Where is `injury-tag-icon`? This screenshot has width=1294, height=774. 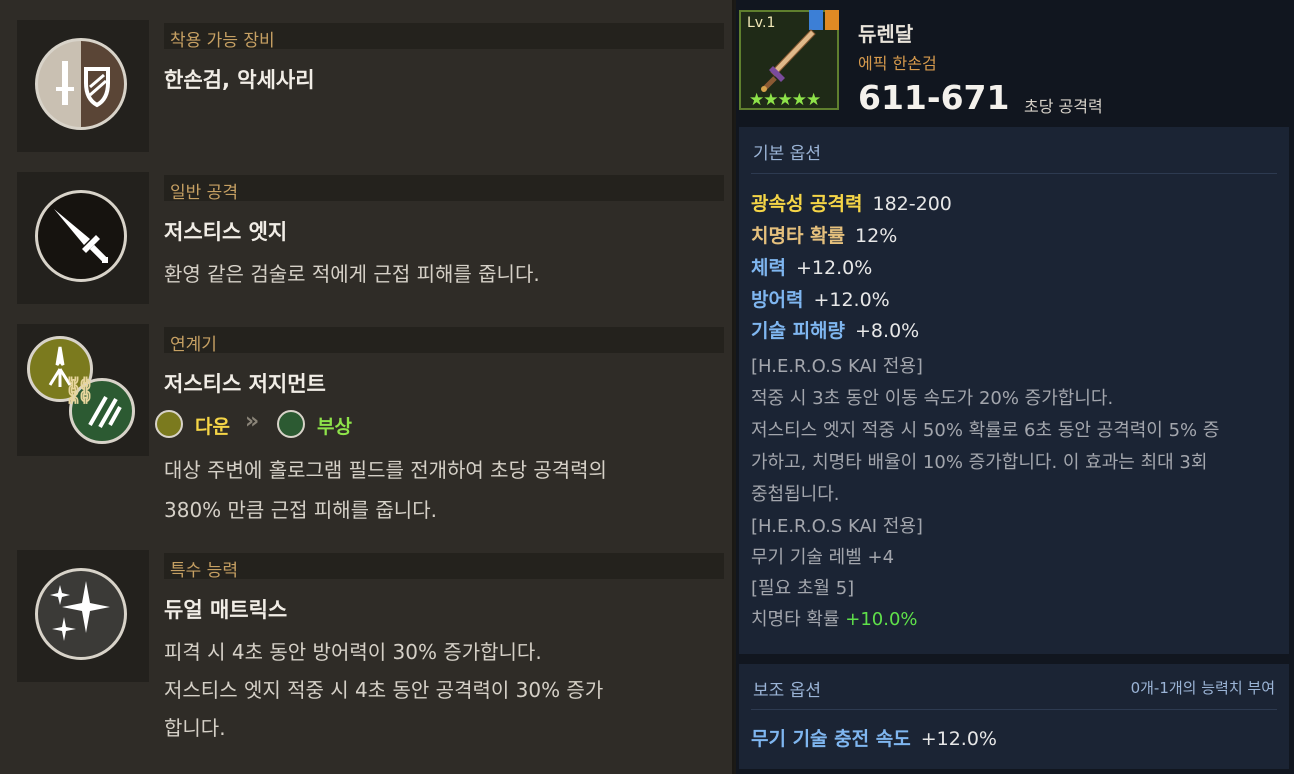 injury-tag-icon is located at coordinates (291, 424).